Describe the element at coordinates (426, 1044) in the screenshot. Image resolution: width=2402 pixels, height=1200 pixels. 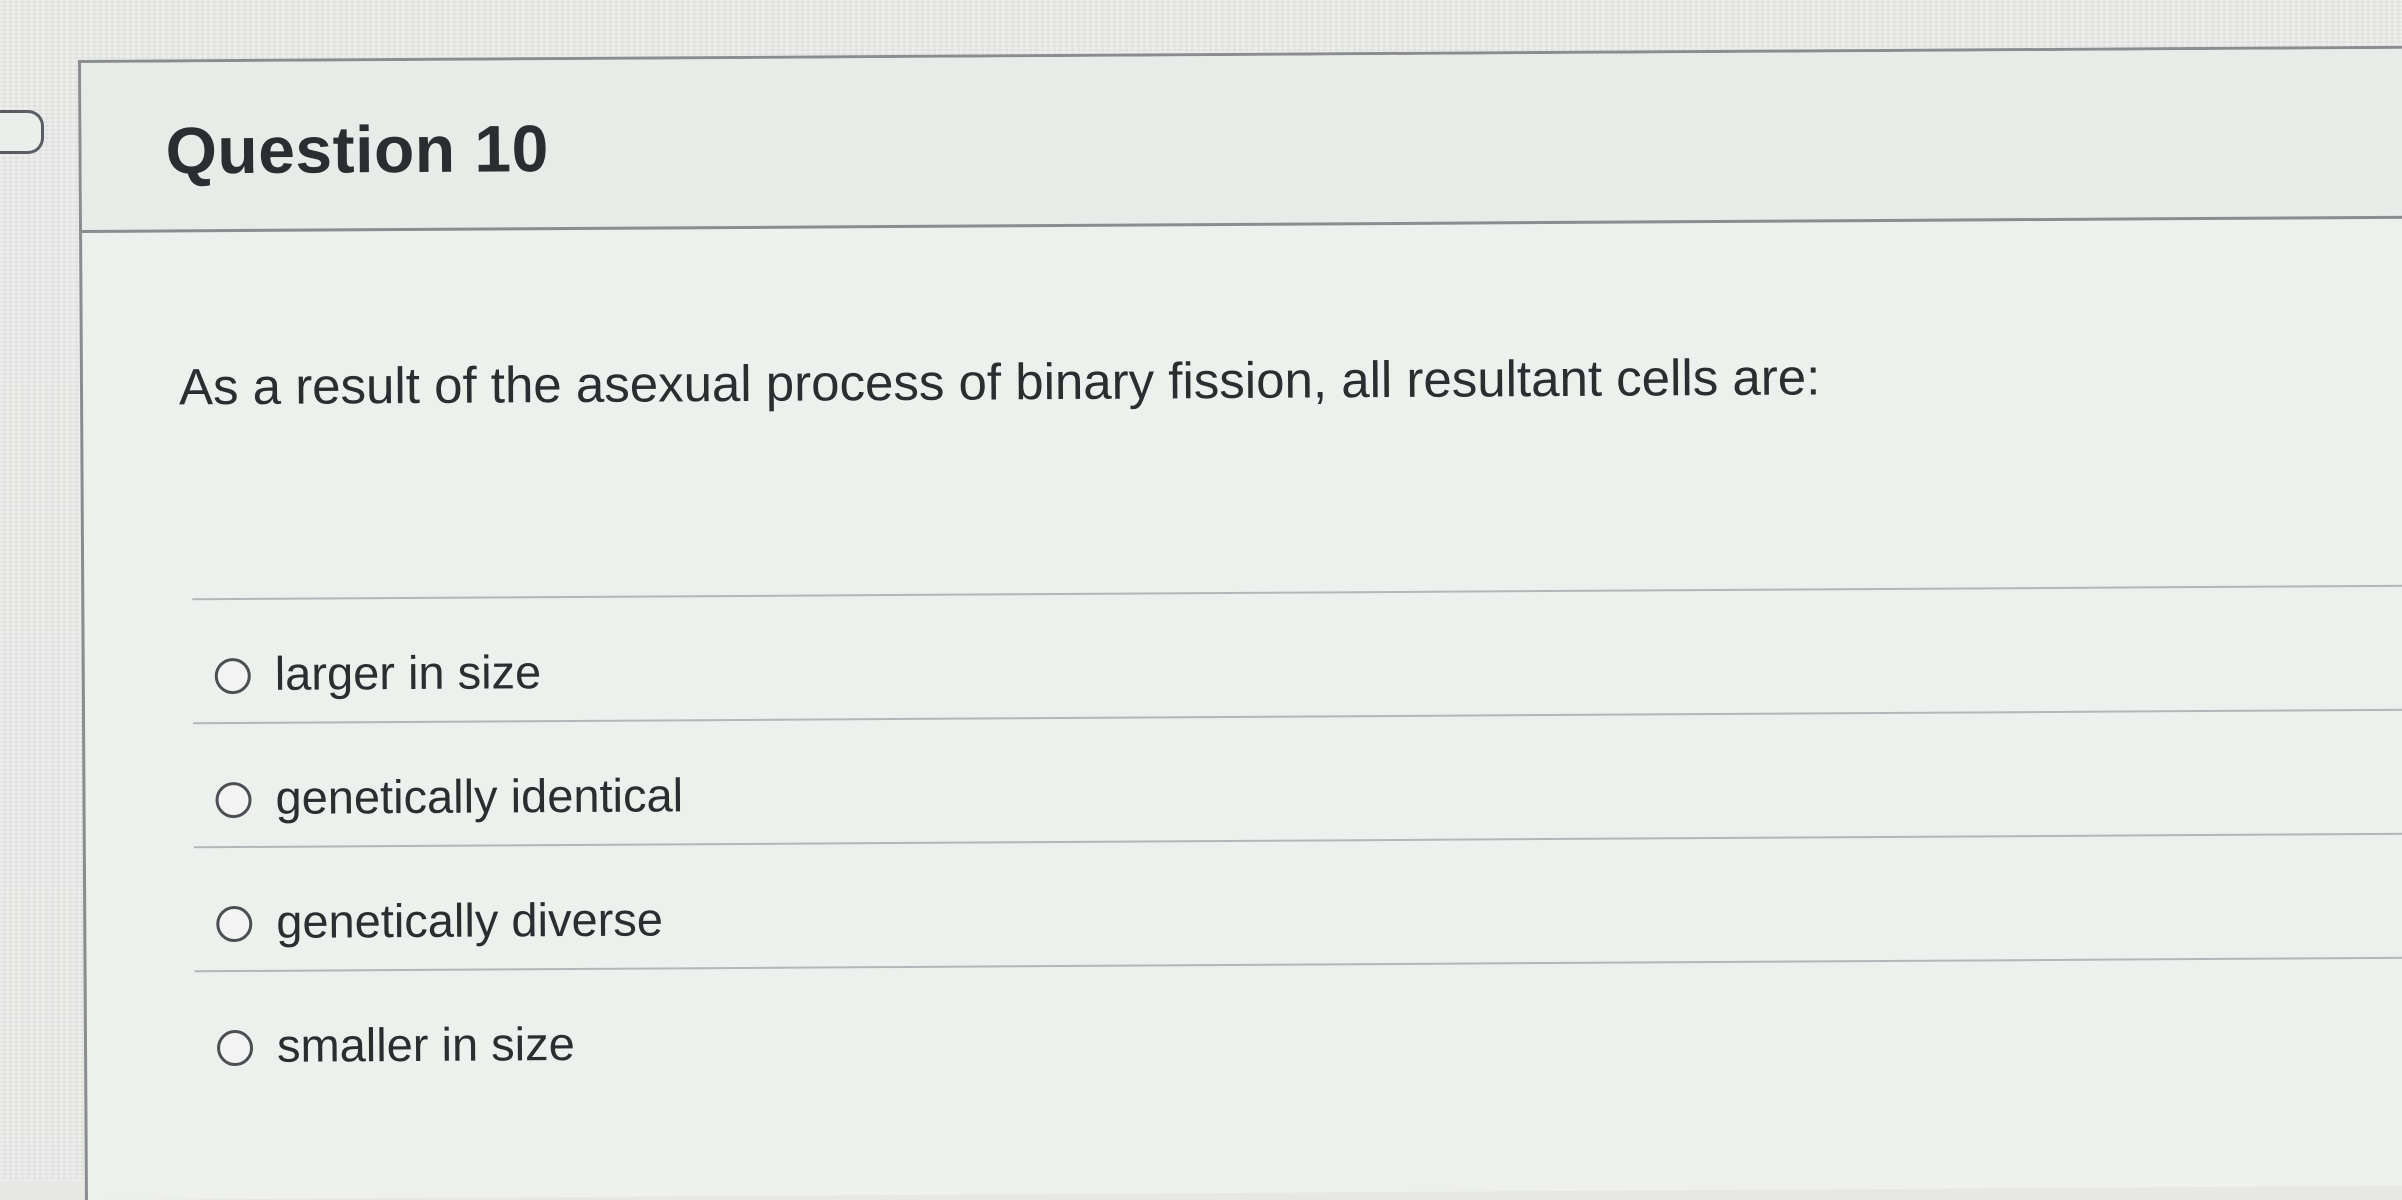
I see `answer-label: smaller in size` at that location.